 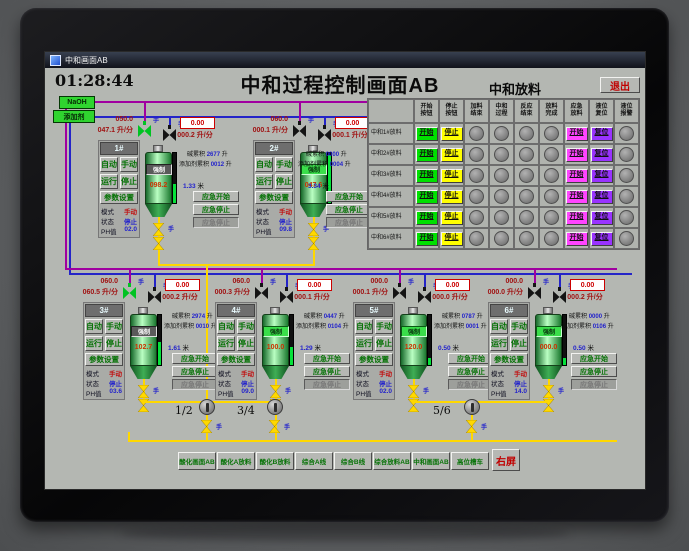 I want to click on nav-button: 酸化画面AB, so click(x=197, y=461).